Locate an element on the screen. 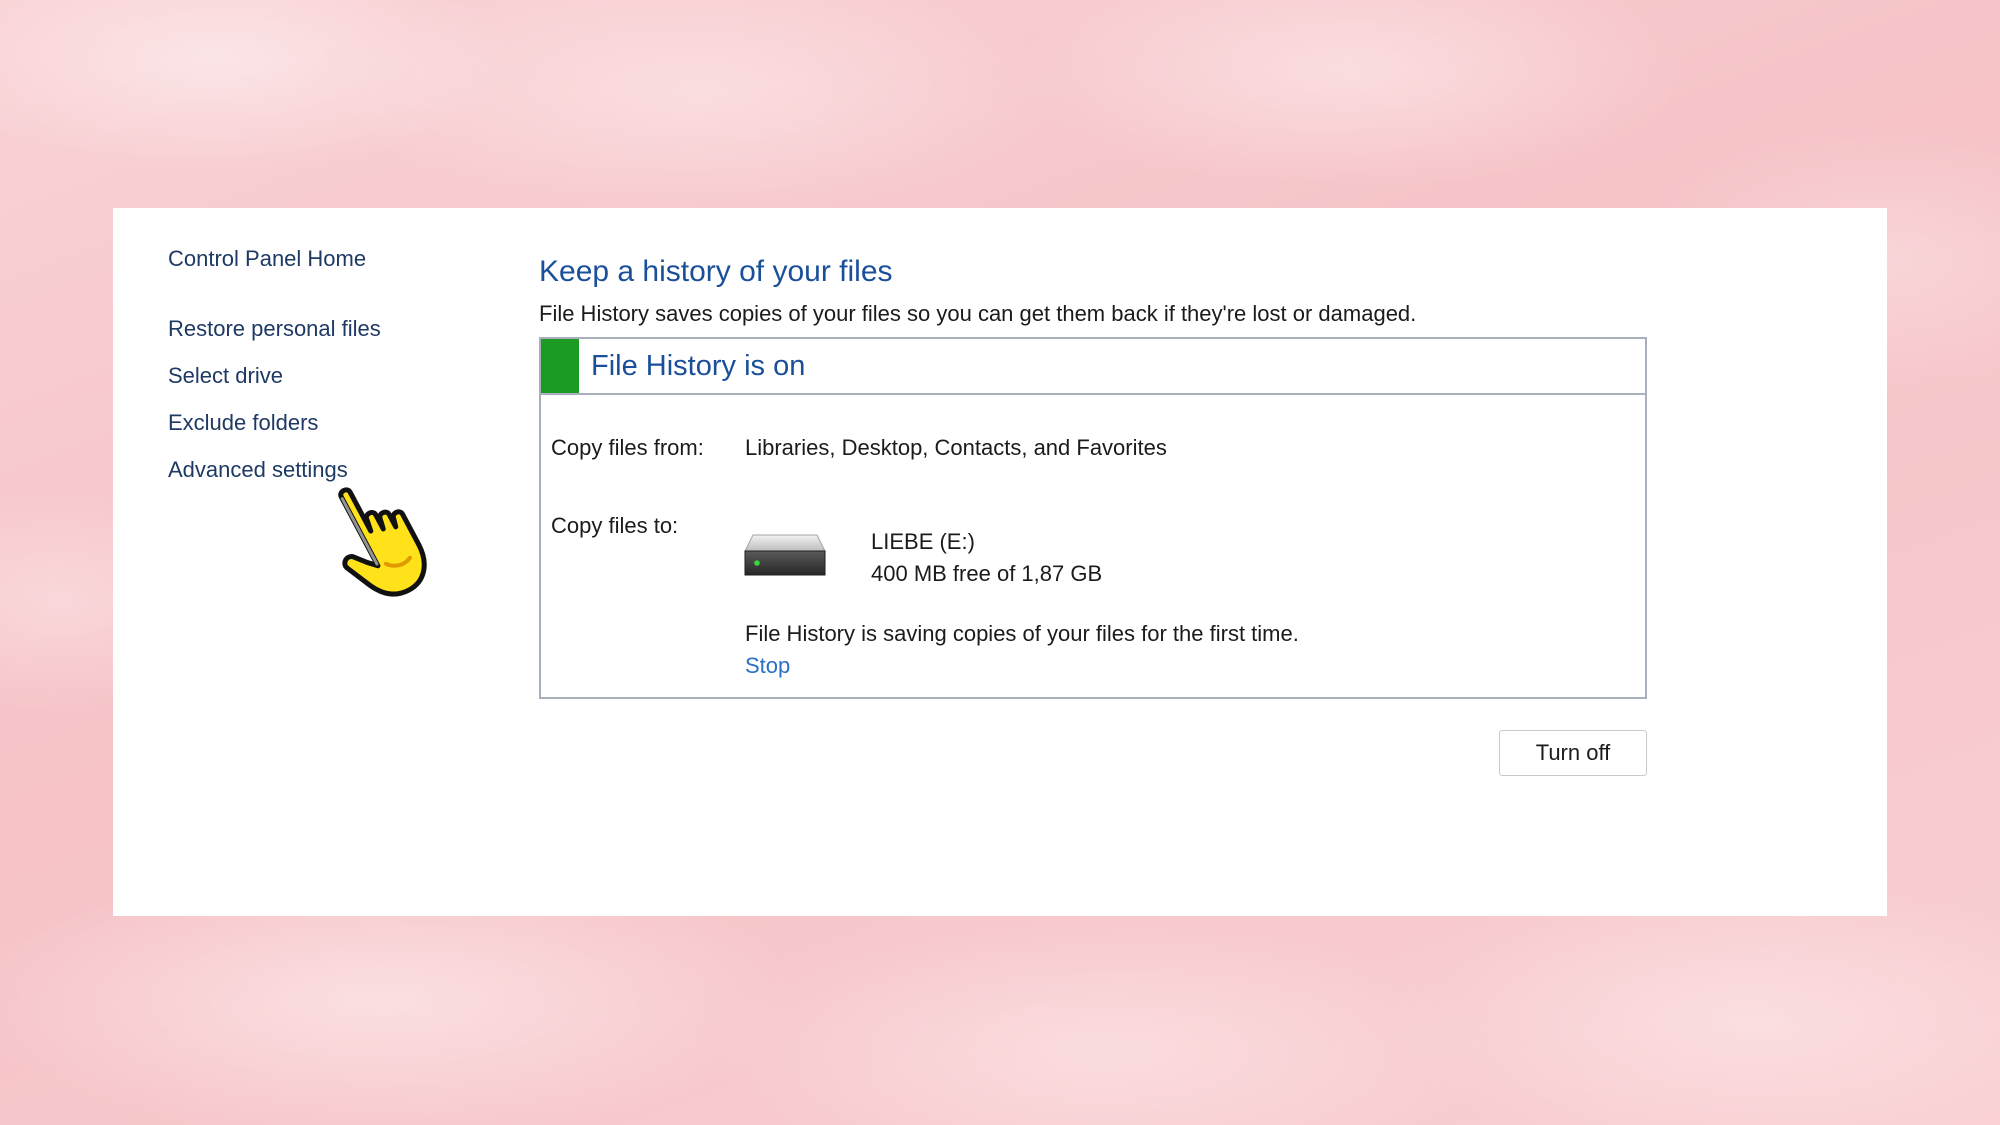  status-text: File History is on is located at coordinates (698, 365).